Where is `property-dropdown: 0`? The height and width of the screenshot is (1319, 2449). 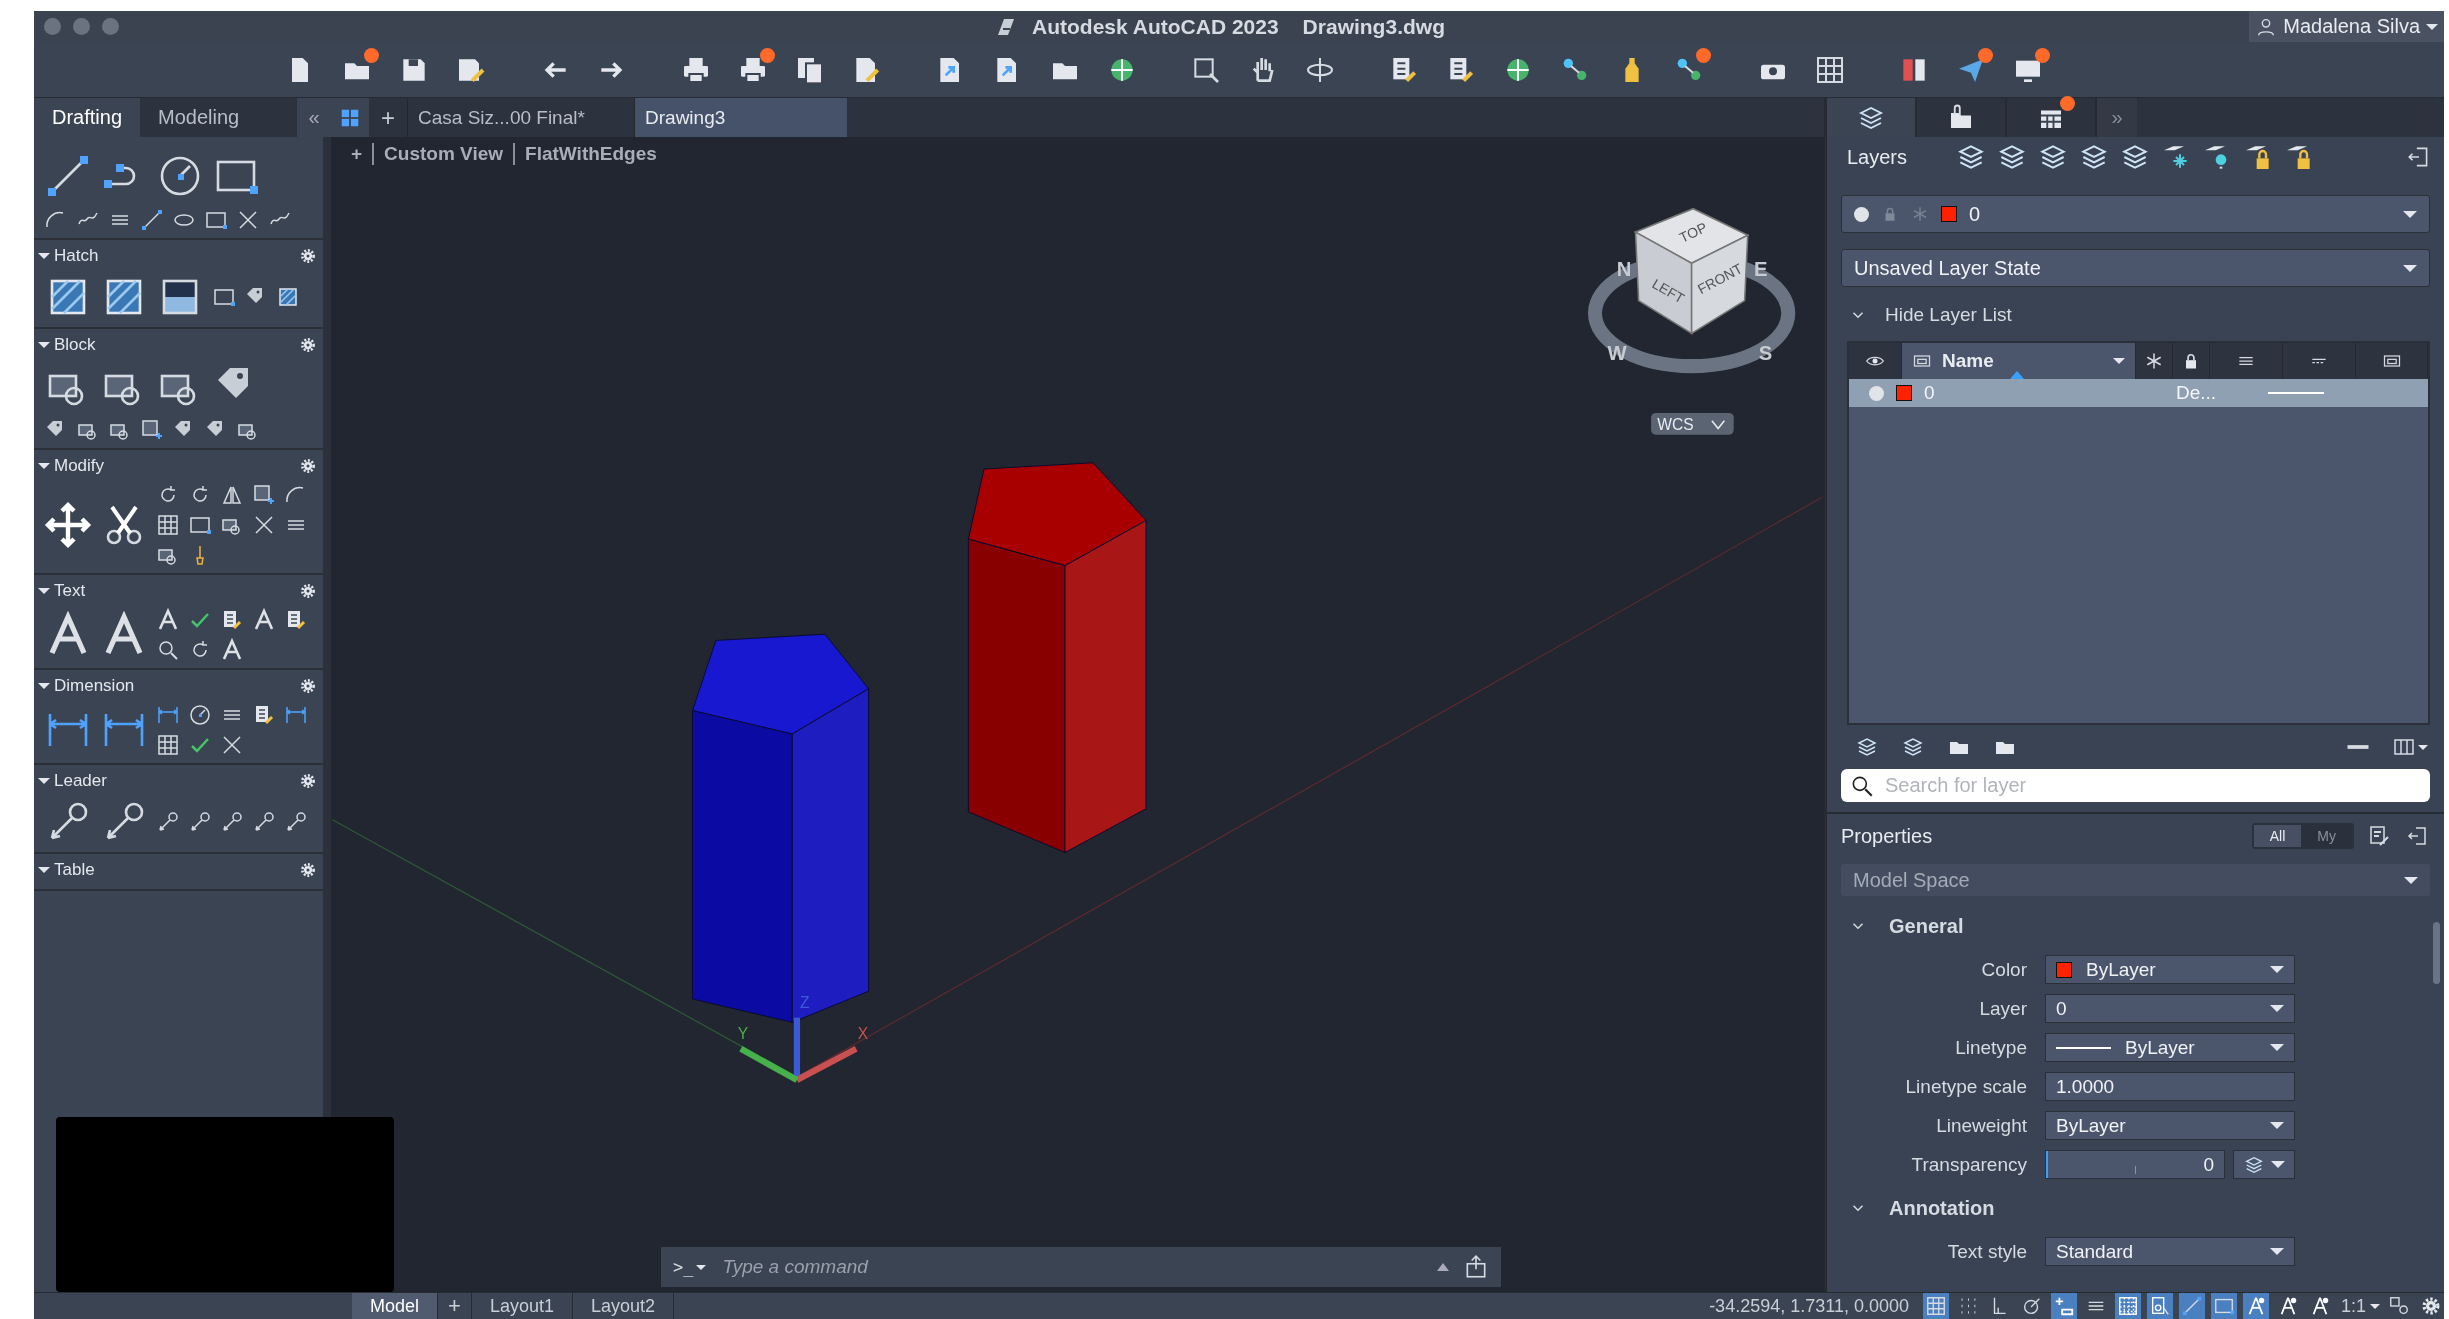
property-dropdown: 0 is located at coordinates (2170, 1008).